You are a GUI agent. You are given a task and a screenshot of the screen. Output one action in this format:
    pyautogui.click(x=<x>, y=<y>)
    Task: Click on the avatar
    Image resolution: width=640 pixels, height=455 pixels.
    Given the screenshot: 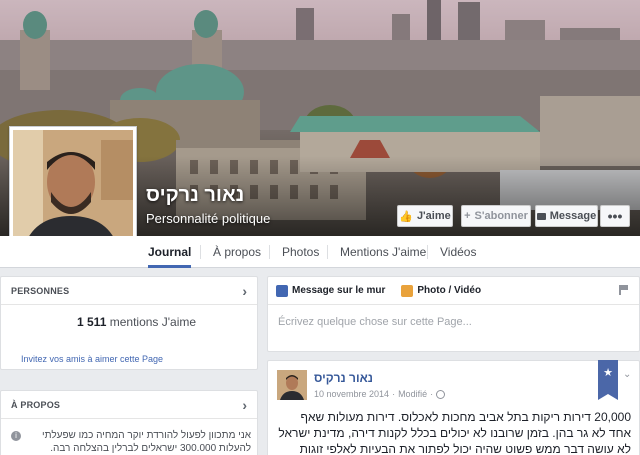 What is the action you would take?
    pyautogui.click(x=292, y=385)
    